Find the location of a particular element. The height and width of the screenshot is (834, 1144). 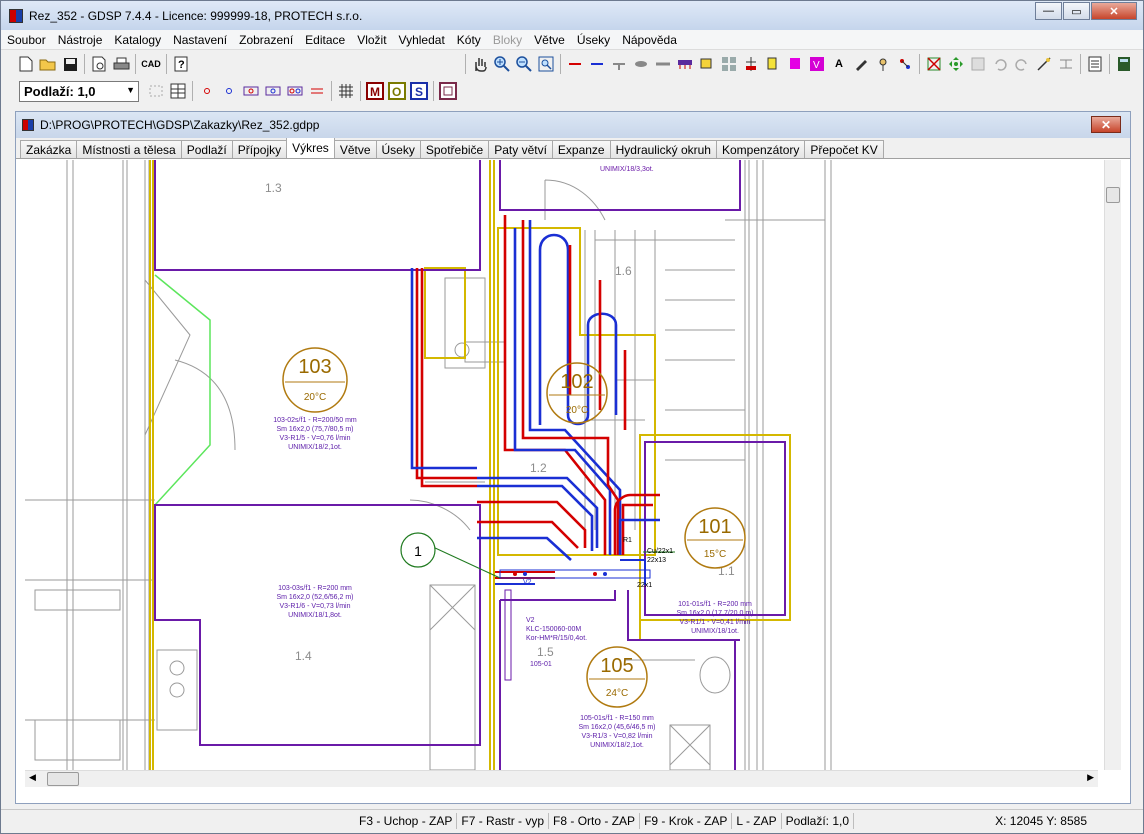

minimize-button: — is located at coordinates (1048, 11).